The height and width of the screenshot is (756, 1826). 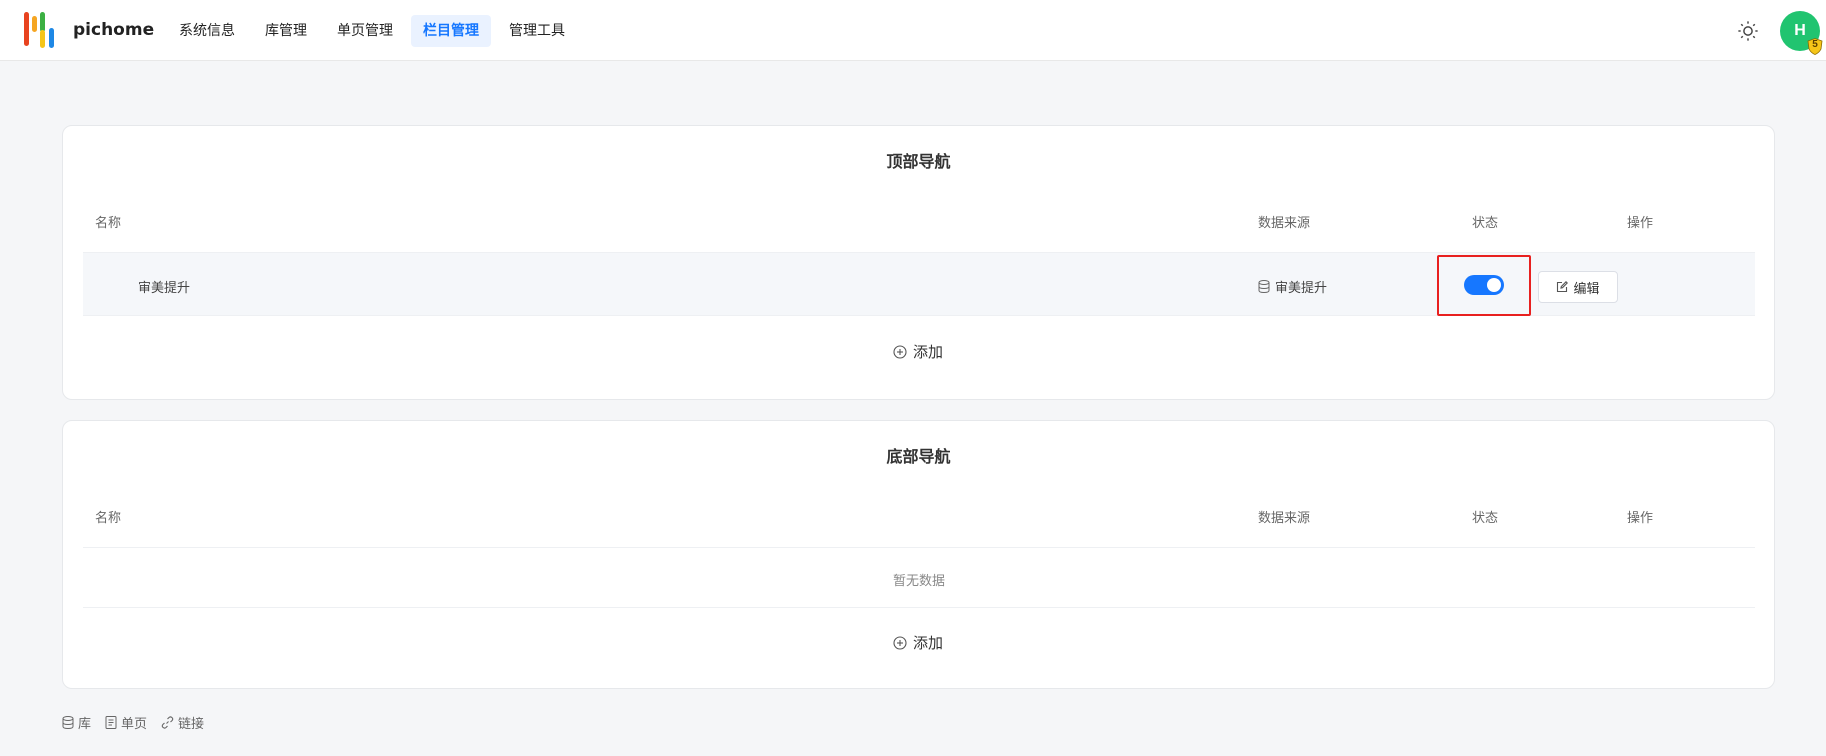 I want to click on toggle-knob, so click(x=1494, y=285).